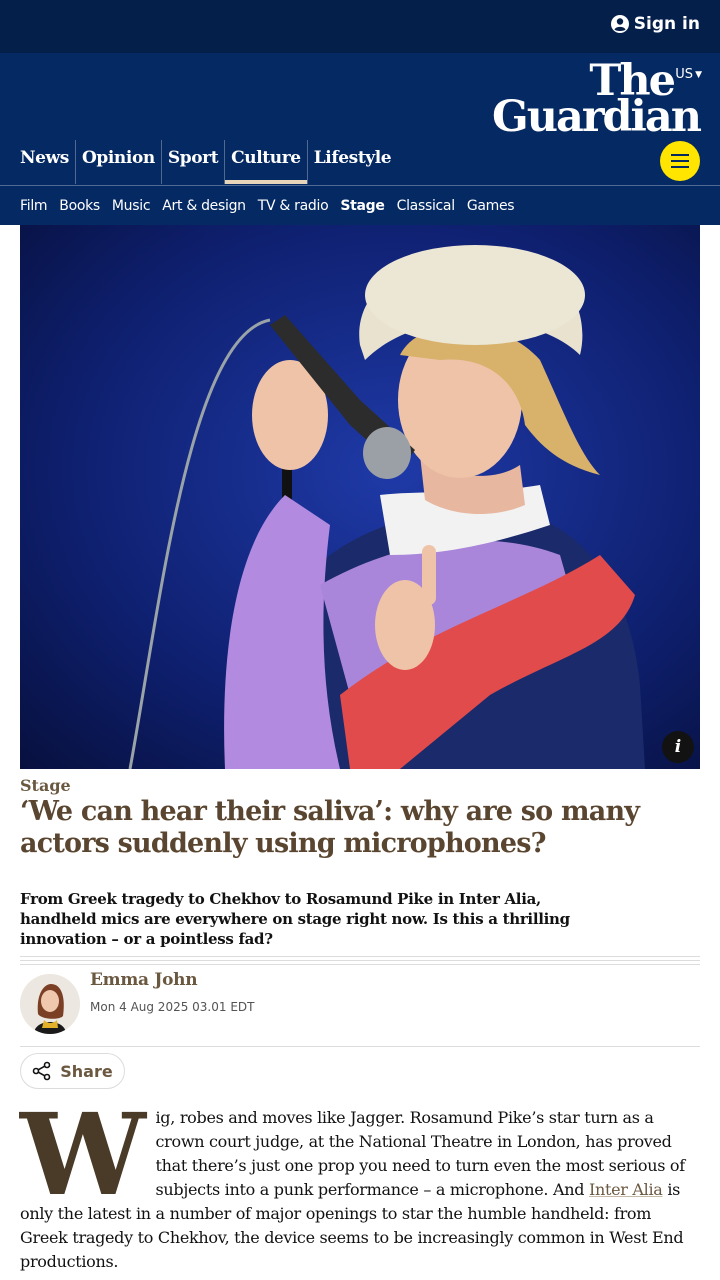  I want to click on sign-in-label: Sign in, so click(666, 24).